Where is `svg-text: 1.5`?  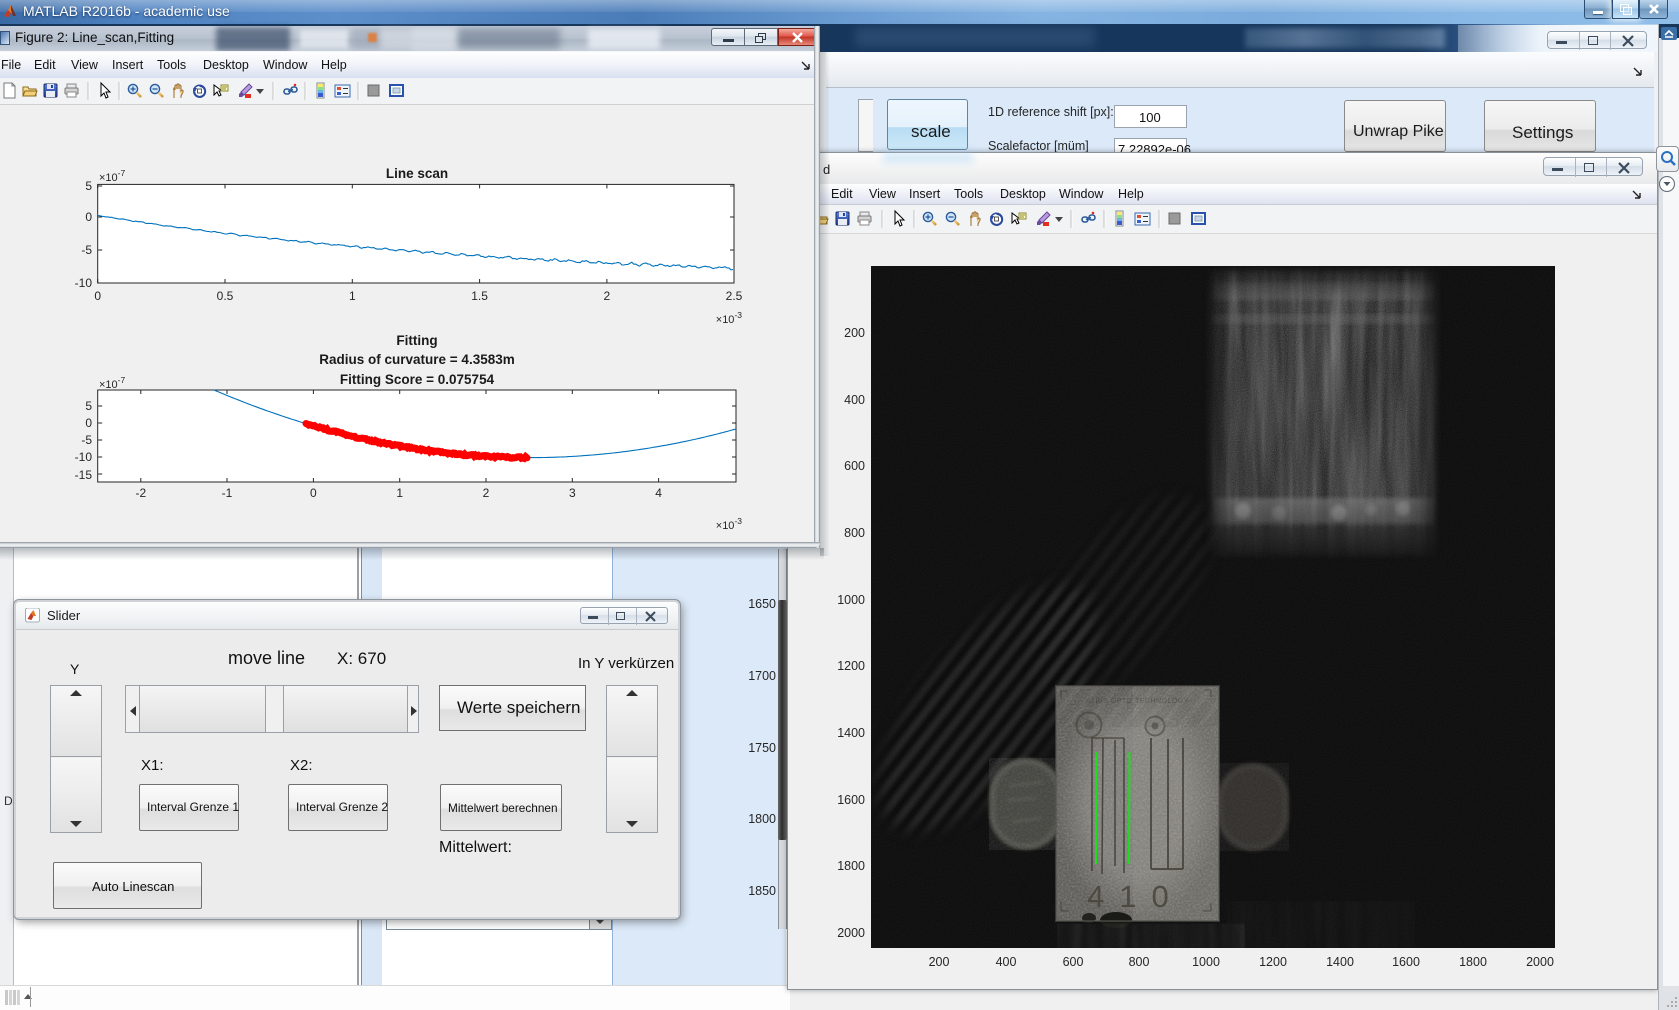 svg-text: 1.5 is located at coordinates (479, 296).